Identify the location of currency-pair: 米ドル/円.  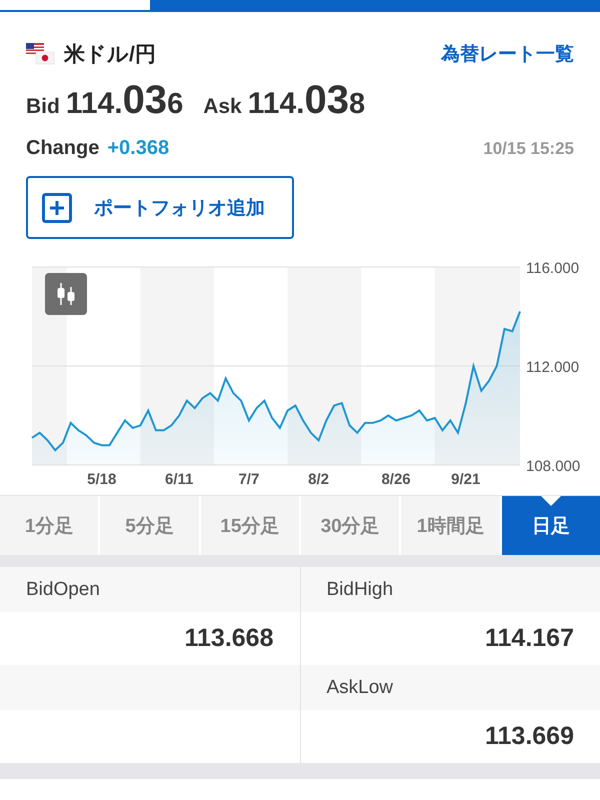
(110, 55).